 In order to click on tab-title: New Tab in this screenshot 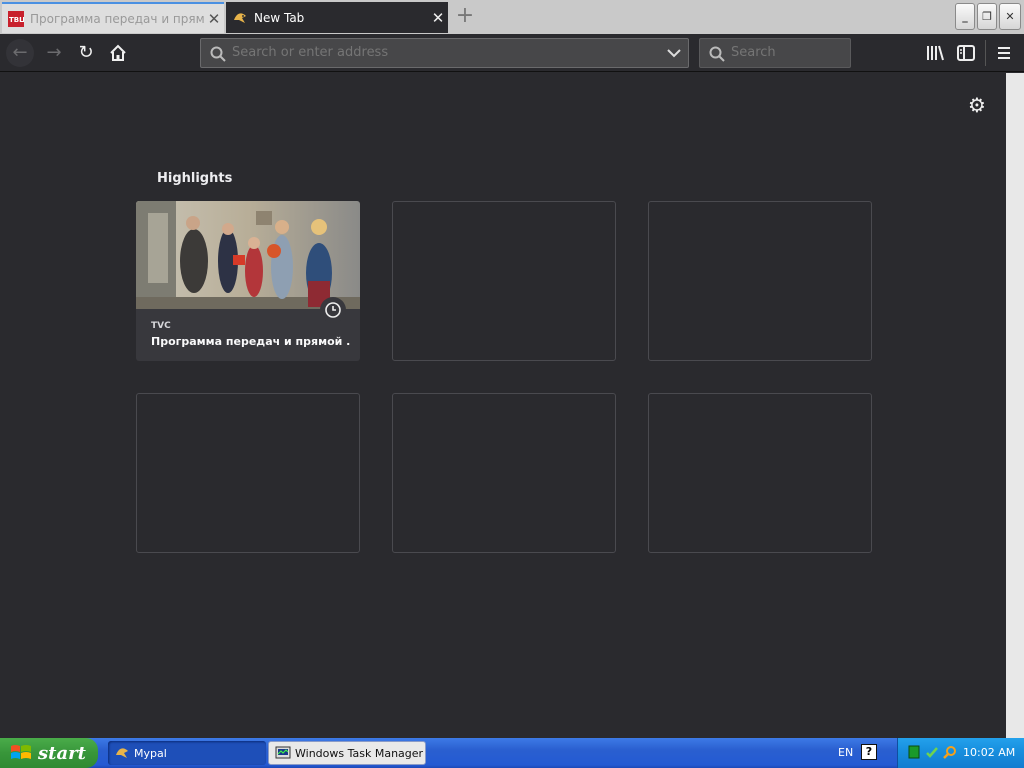, I will do `click(279, 17)`.